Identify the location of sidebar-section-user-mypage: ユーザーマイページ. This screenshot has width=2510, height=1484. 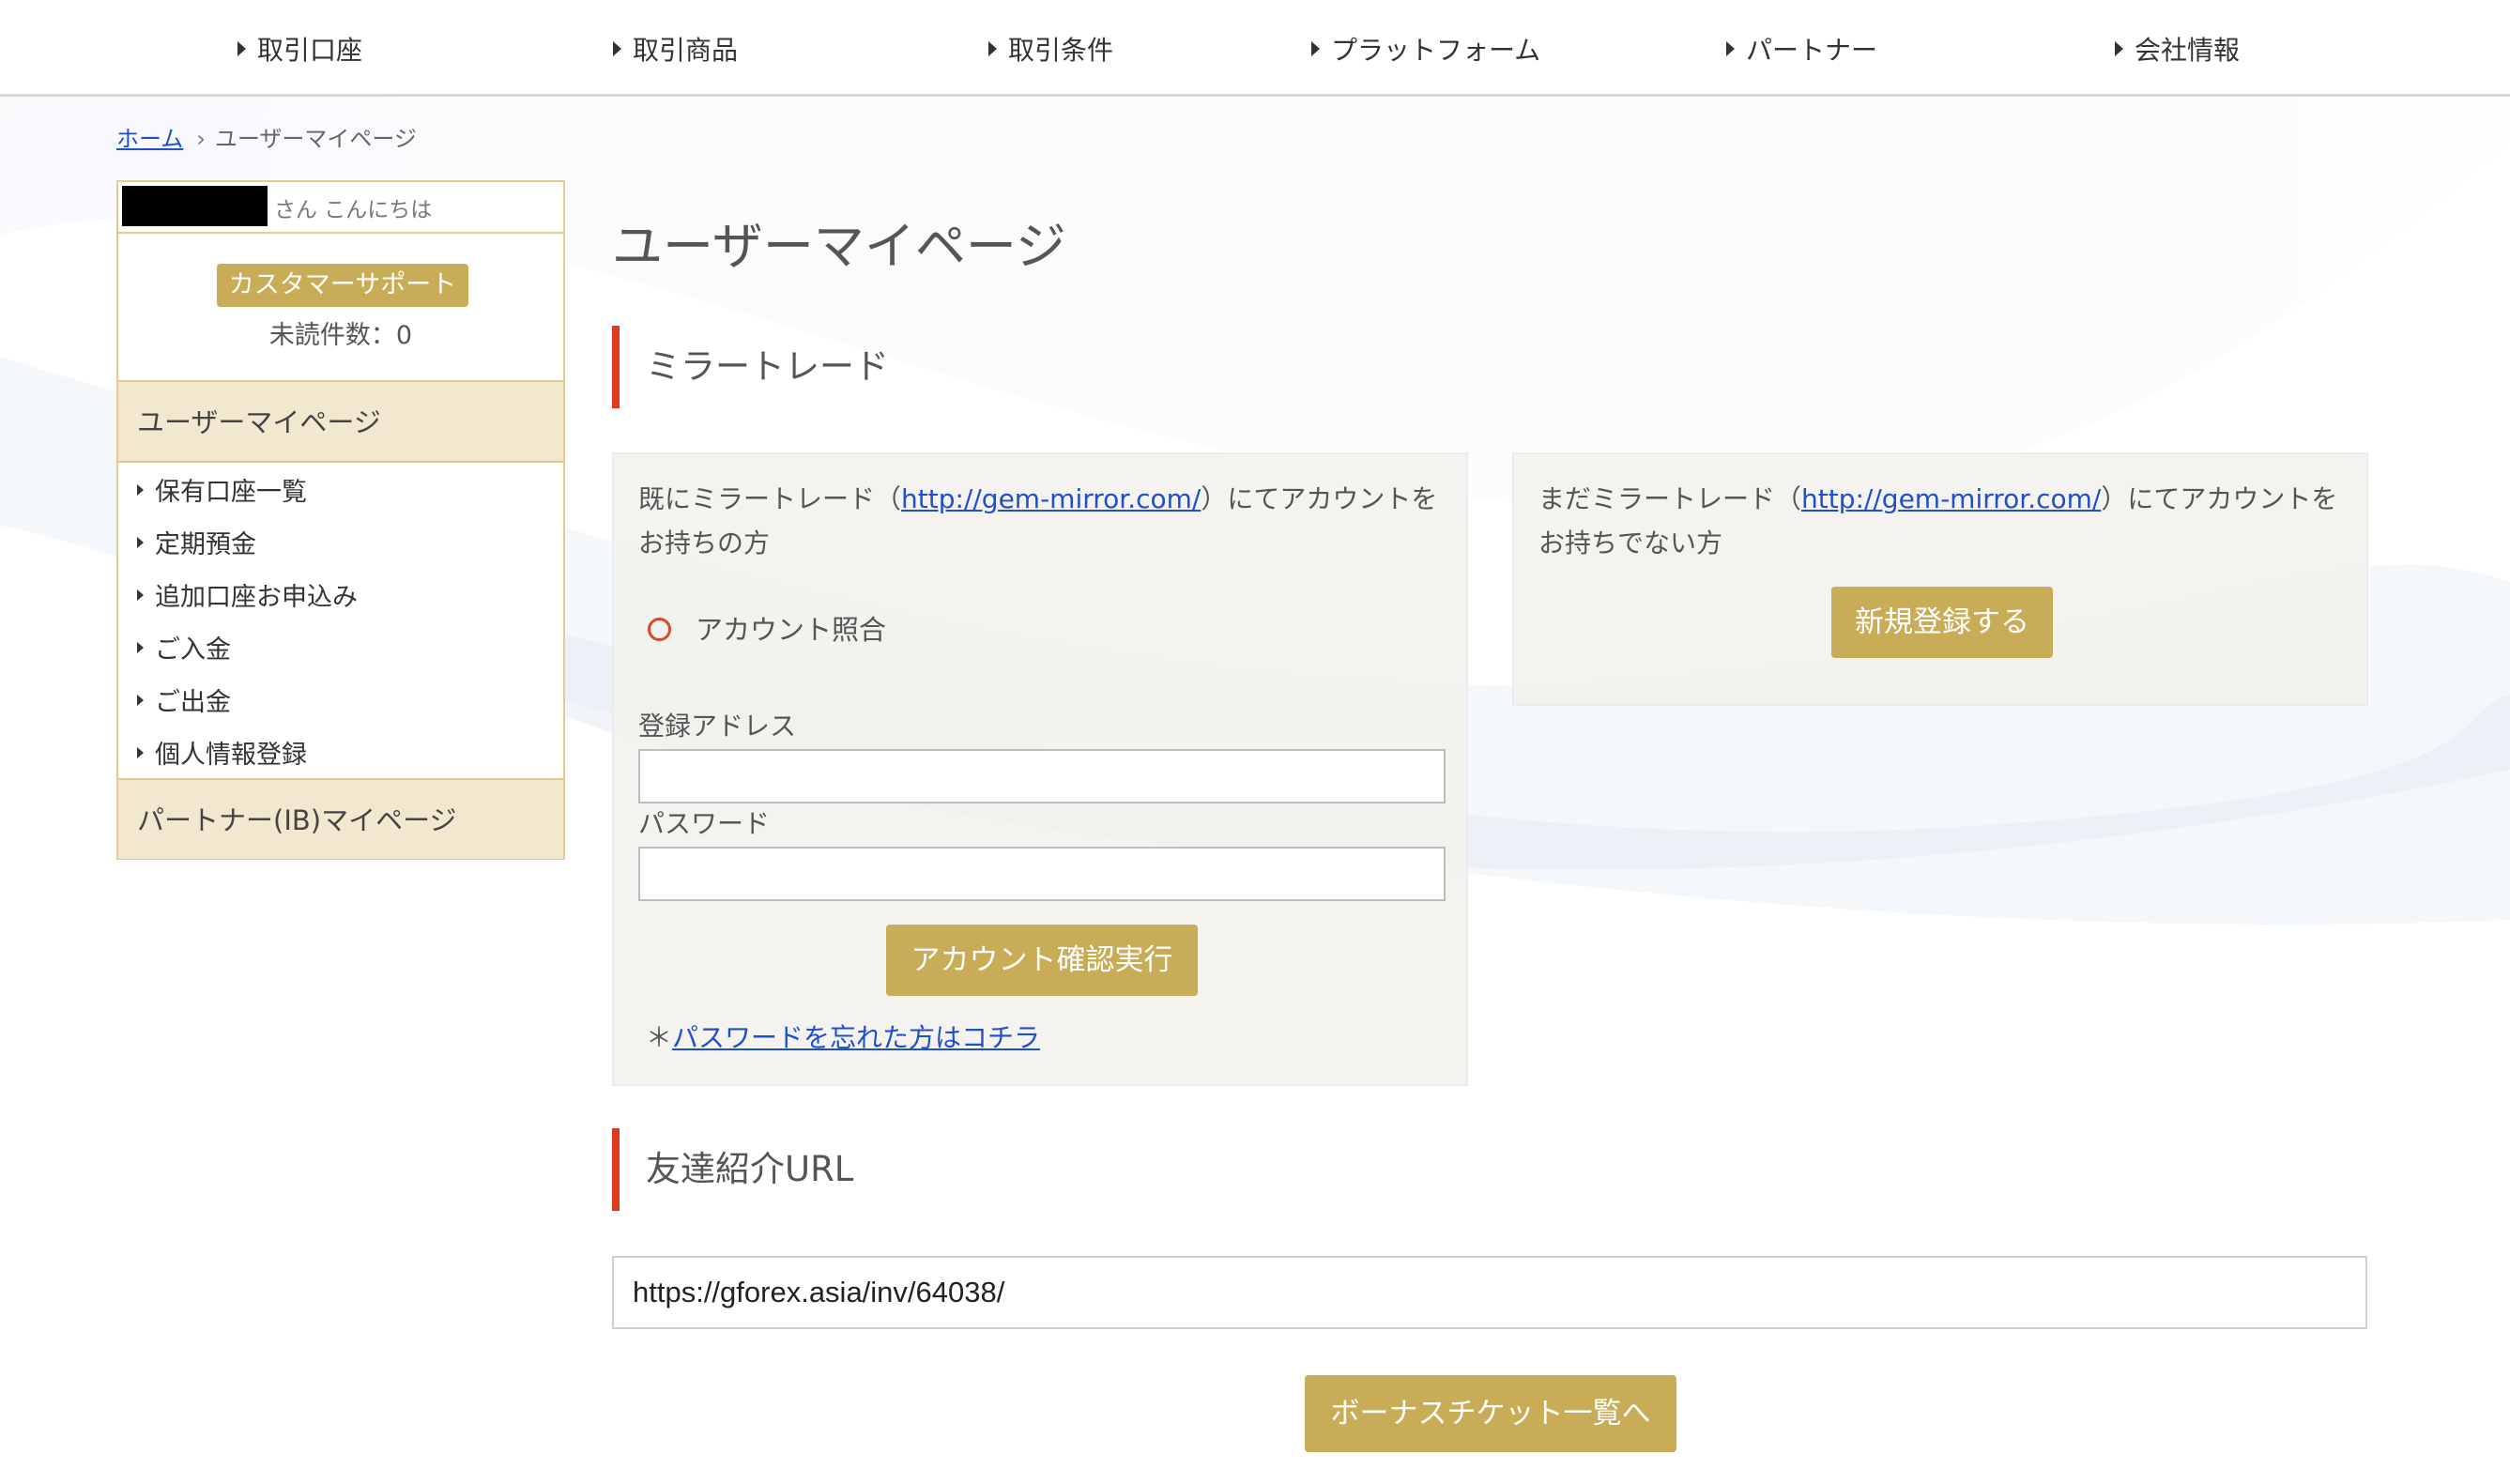
(340, 422).